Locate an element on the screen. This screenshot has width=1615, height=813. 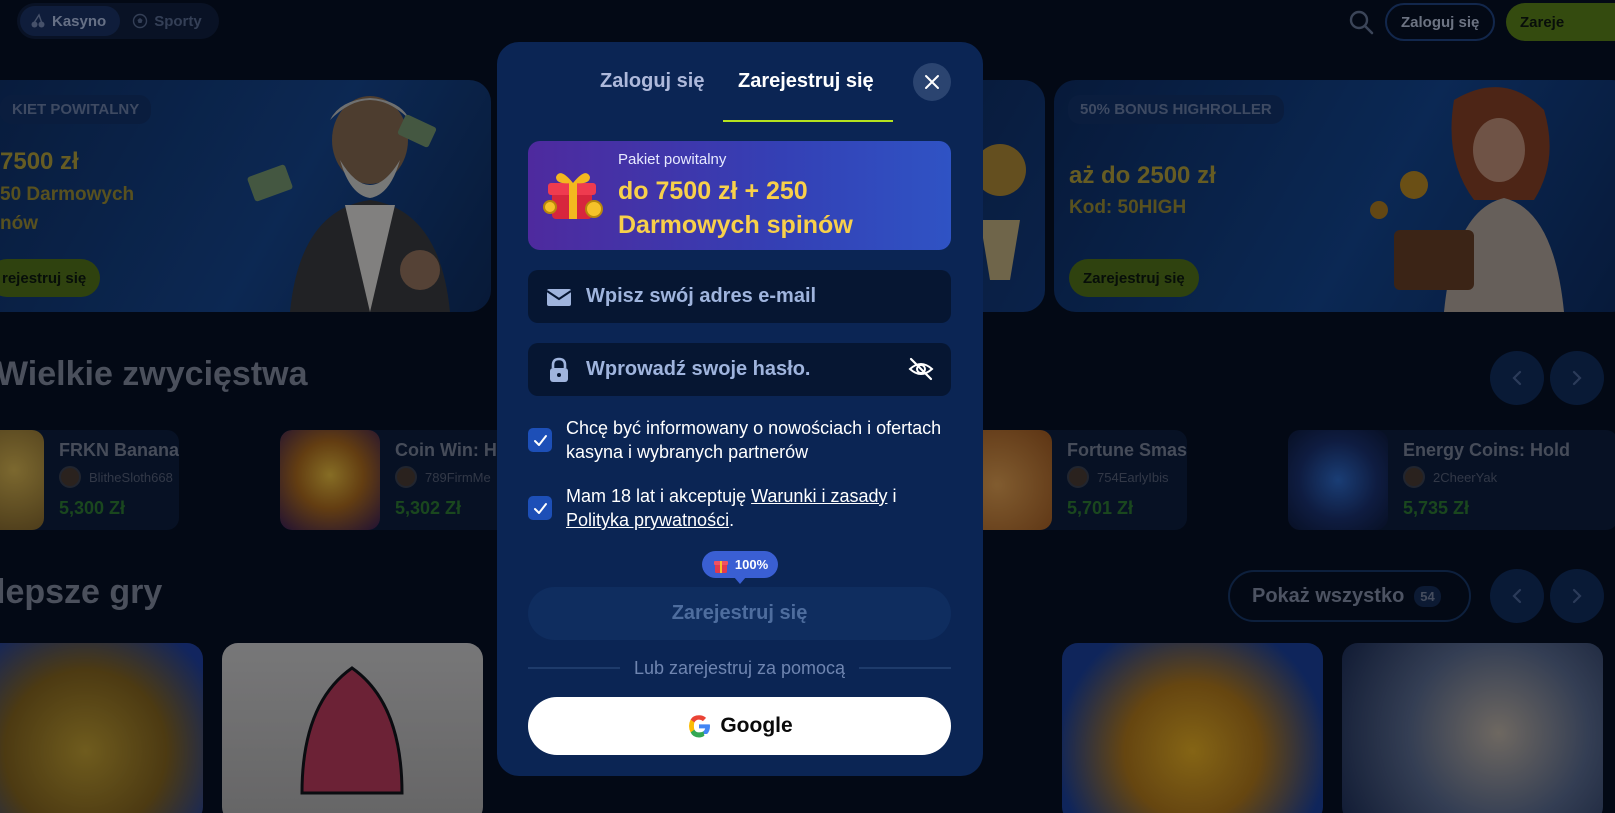
lock-icon is located at coordinates (559, 369).